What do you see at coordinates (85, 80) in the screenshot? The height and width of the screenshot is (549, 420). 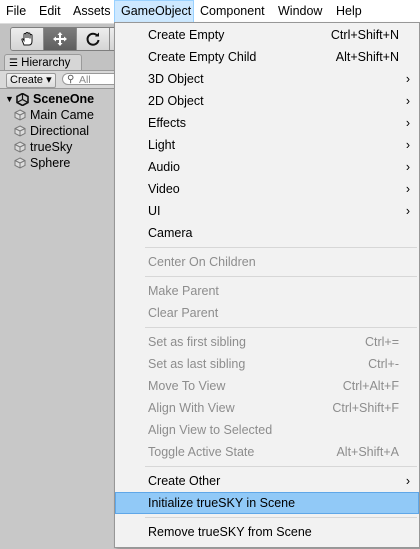 I see `search-placeholder: All` at bounding box center [85, 80].